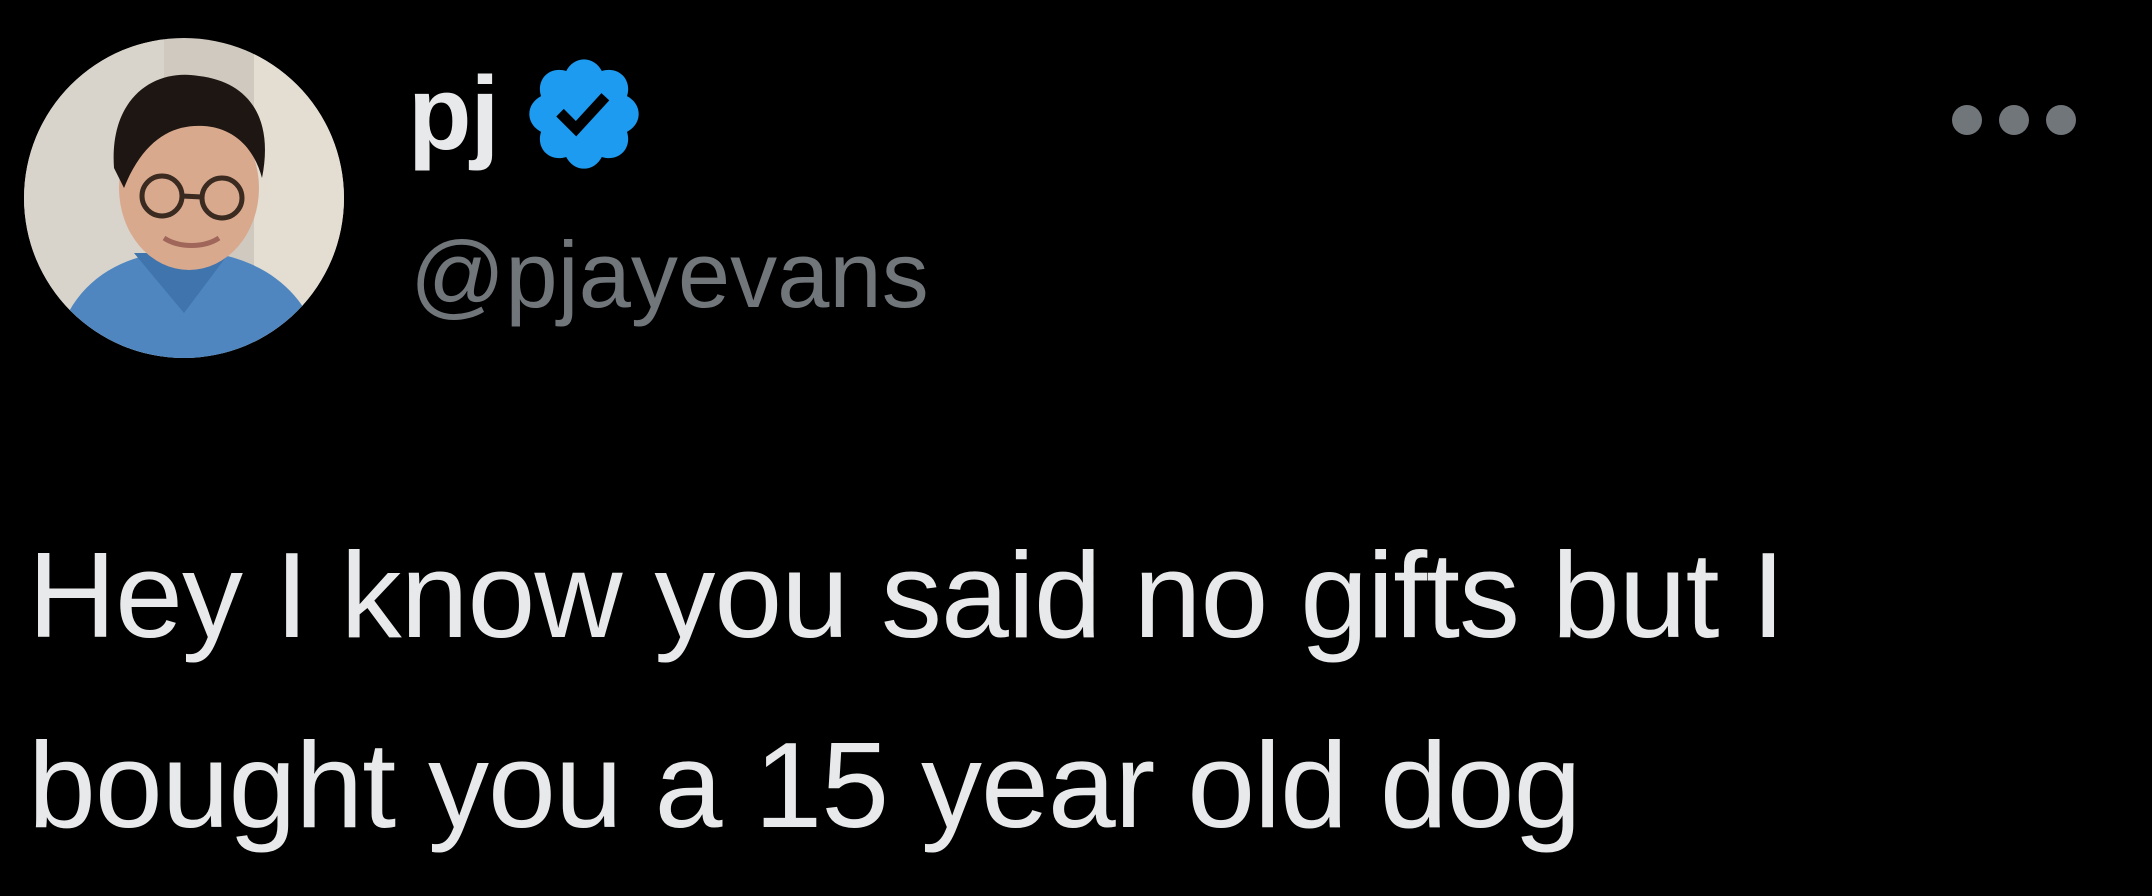 The width and height of the screenshot is (2152, 896). What do you see at coordinates (584, 114) in the screenshot?
I see `verified-badge-icon` at bounding box center [584, 114].